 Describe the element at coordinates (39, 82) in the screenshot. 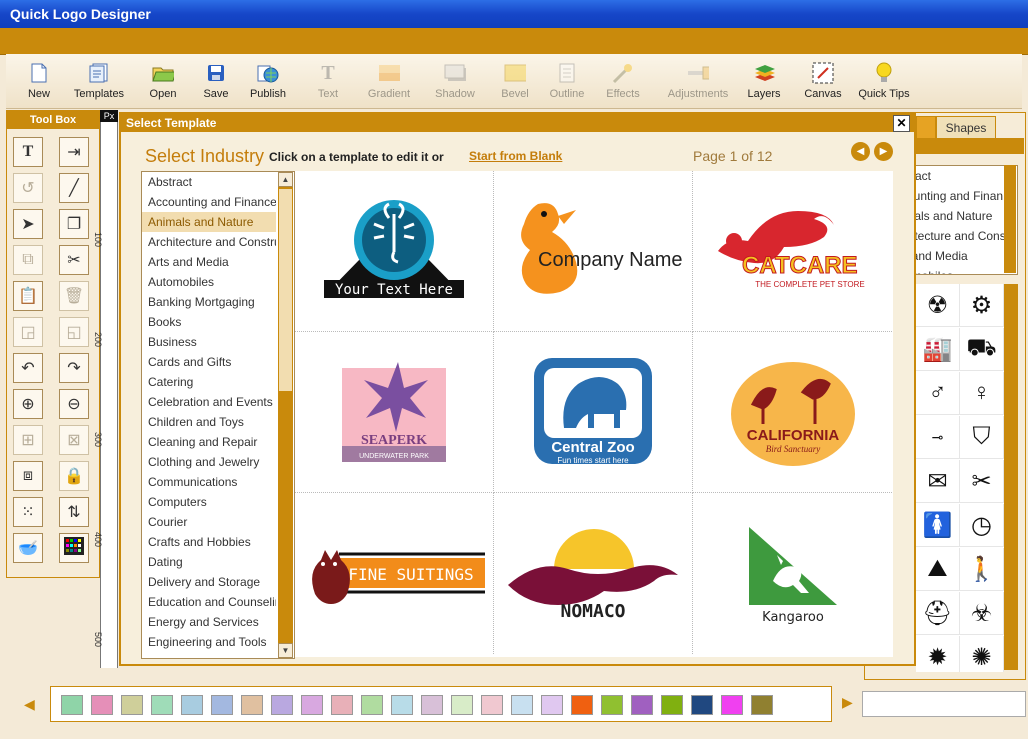

I see `toolbar-new-button: New` at that location.